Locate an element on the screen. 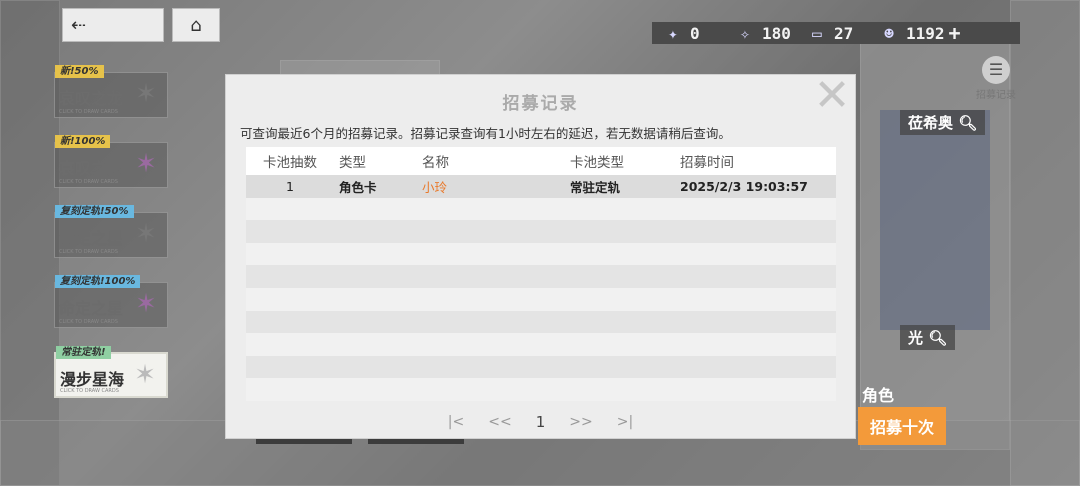  table-row: 1 角色卡 小玲 常驻定轨 2025/2/3 19:03:57 is located at coordinates (541, 186).